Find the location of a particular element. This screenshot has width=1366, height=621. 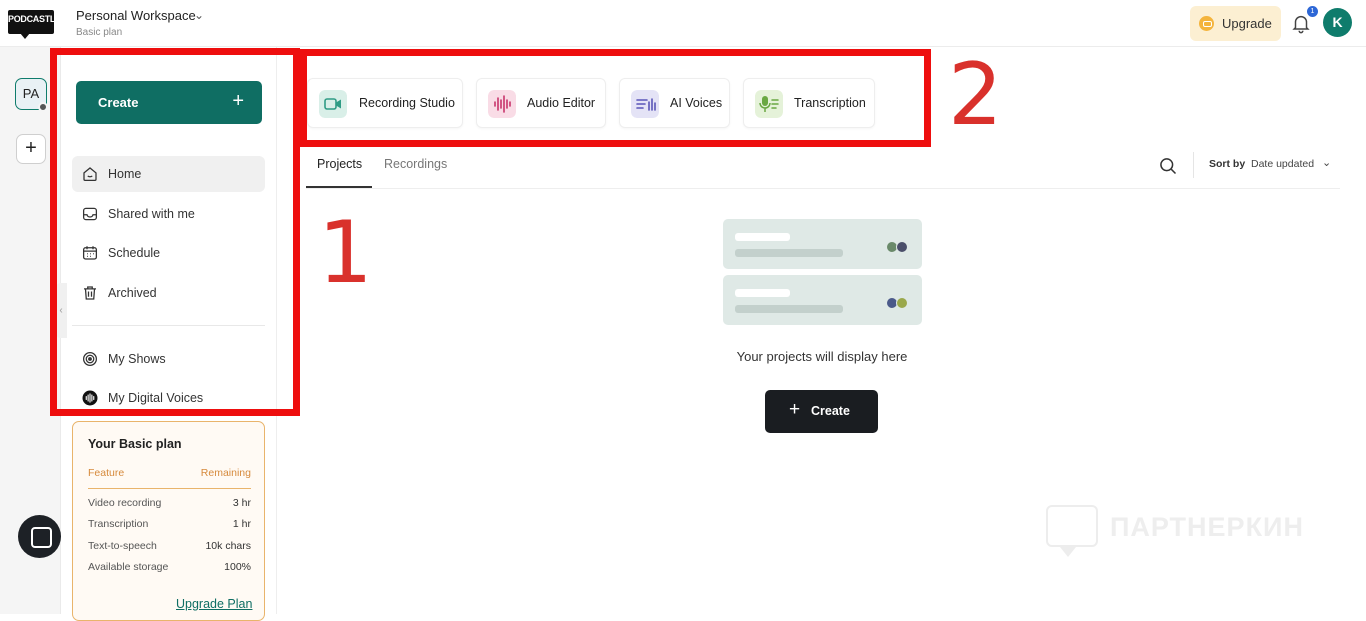

plan-feature: Text-to-speech is located at coordinates (122, 546).